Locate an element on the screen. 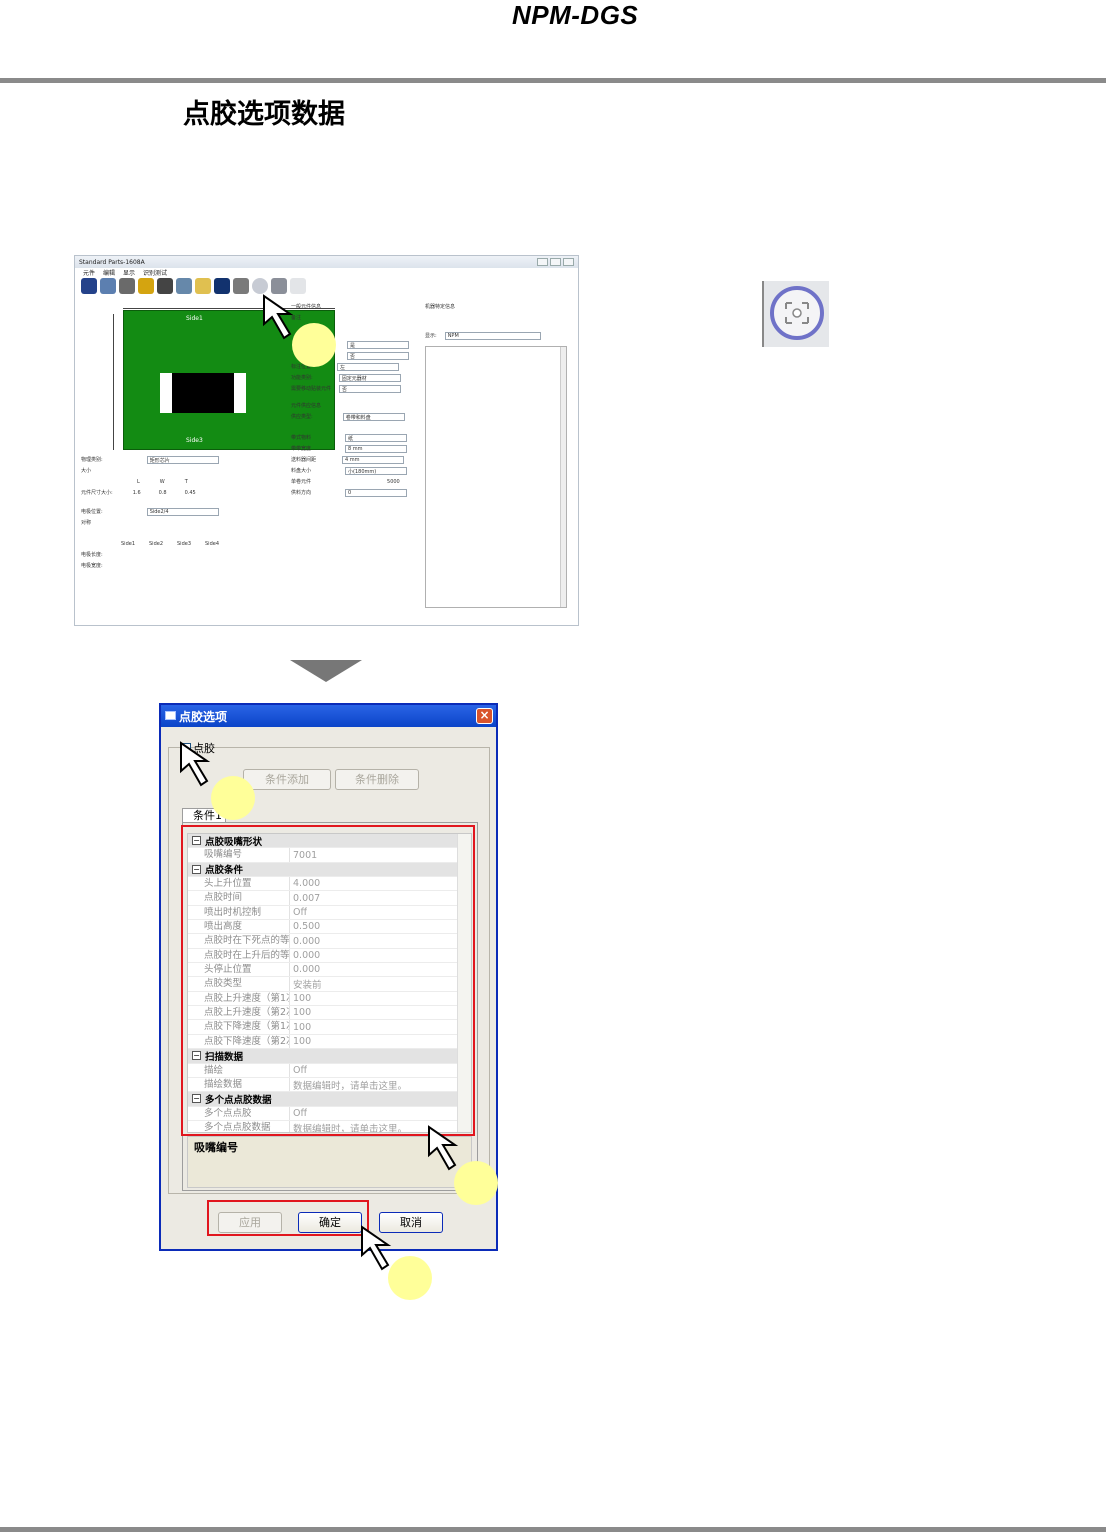 The width and height of the screenshot is (1106, 1534). menu-item-view: 显示 is located at coordinates (129, 273).